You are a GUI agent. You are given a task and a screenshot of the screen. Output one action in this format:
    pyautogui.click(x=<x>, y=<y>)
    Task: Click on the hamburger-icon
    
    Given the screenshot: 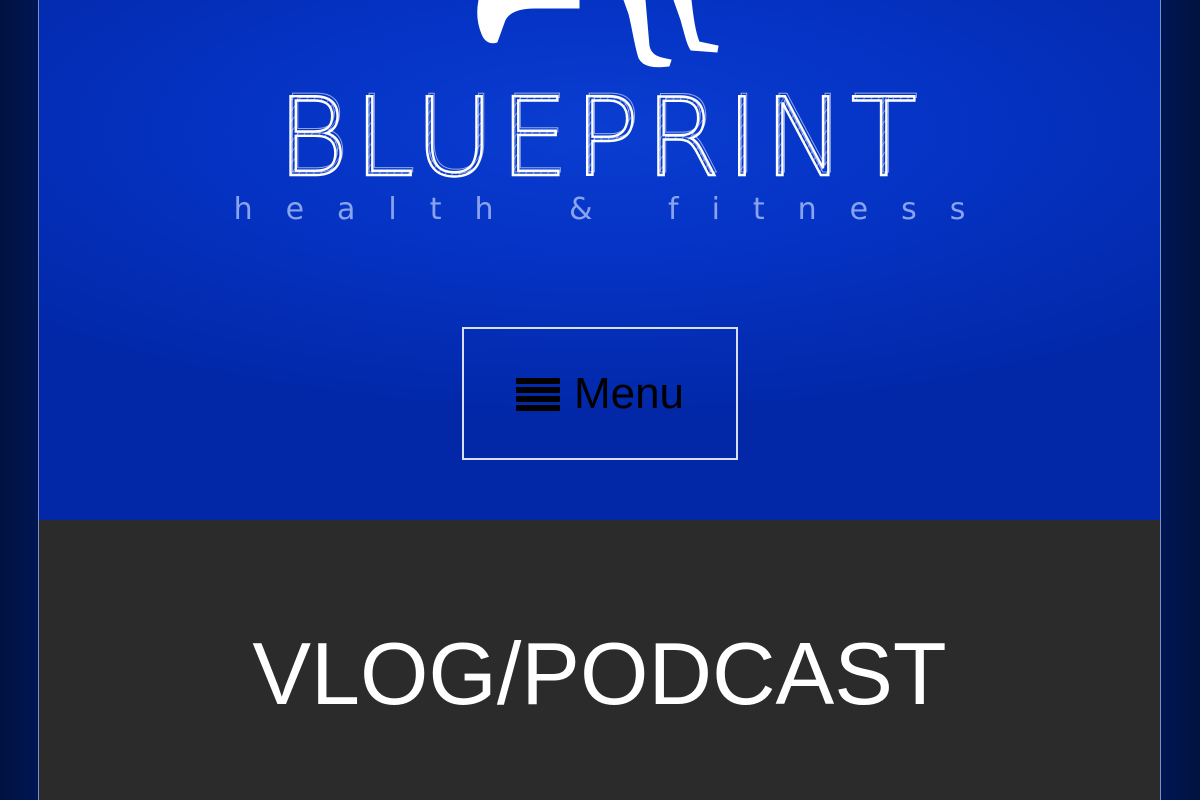 What is the action you would take?
    pyautogui.click(x=537, y=394)
    